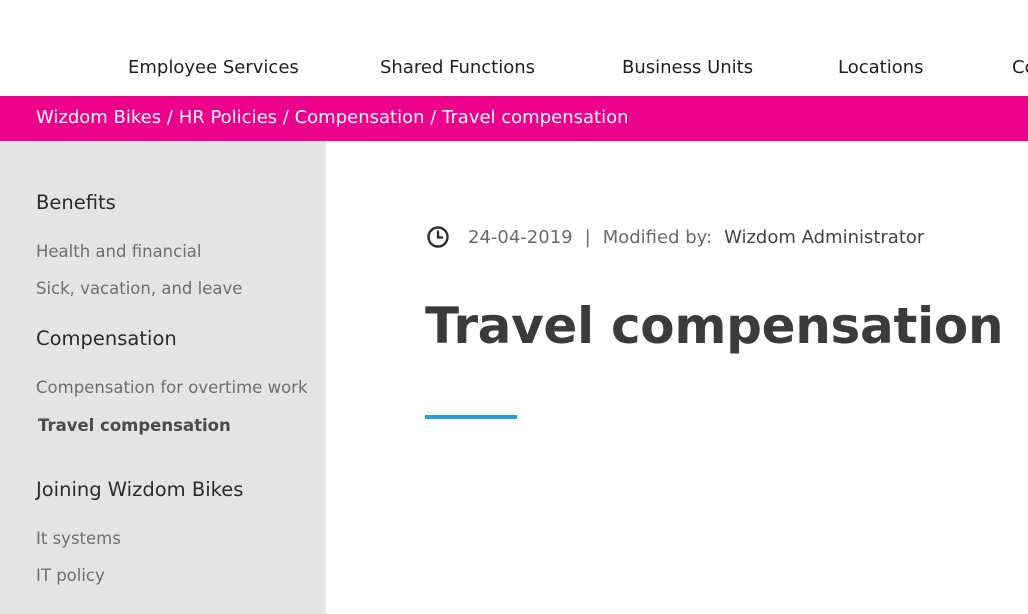  Describe the element at coordinates (134, 426) in the screenshot. I see `sidebar-item-travel-compensation-active: Travel compensation` at that location.